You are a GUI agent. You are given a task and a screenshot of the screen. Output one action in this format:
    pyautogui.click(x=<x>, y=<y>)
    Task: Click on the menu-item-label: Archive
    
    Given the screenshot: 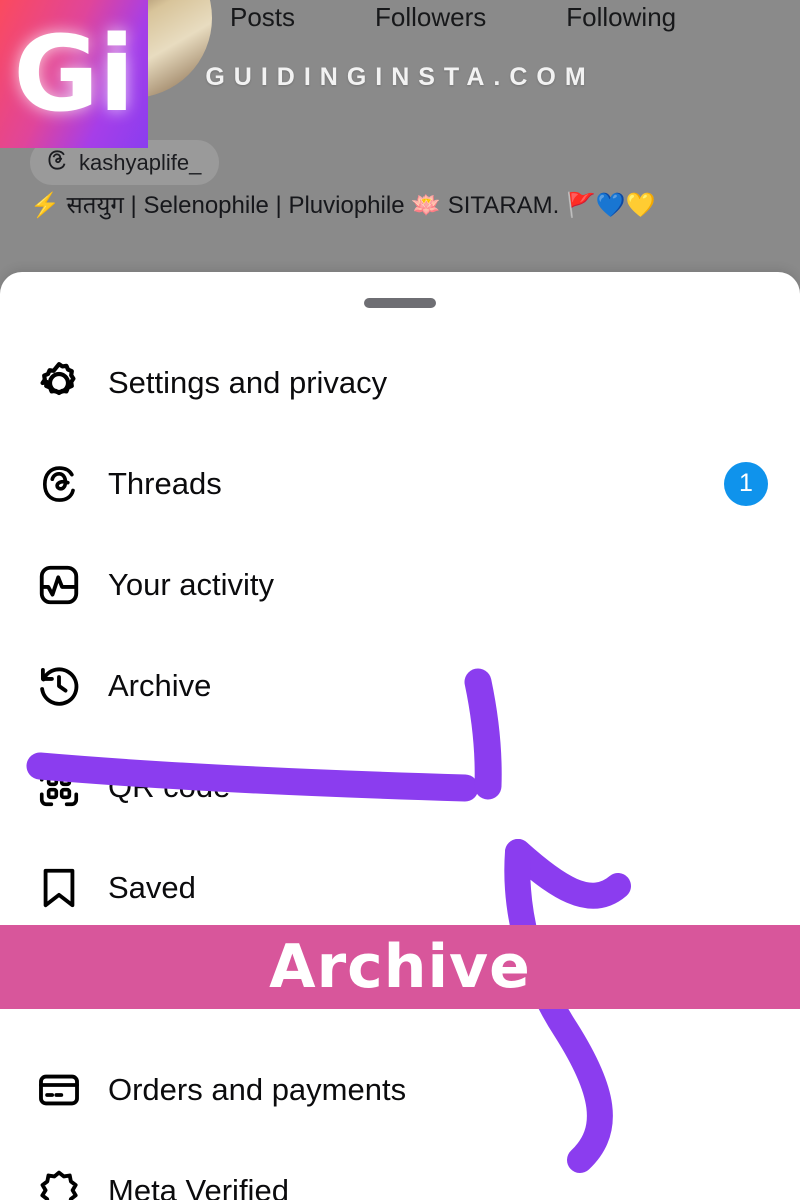 What is the action you would take?
    pyautogui.click(x=160, y=685)
    